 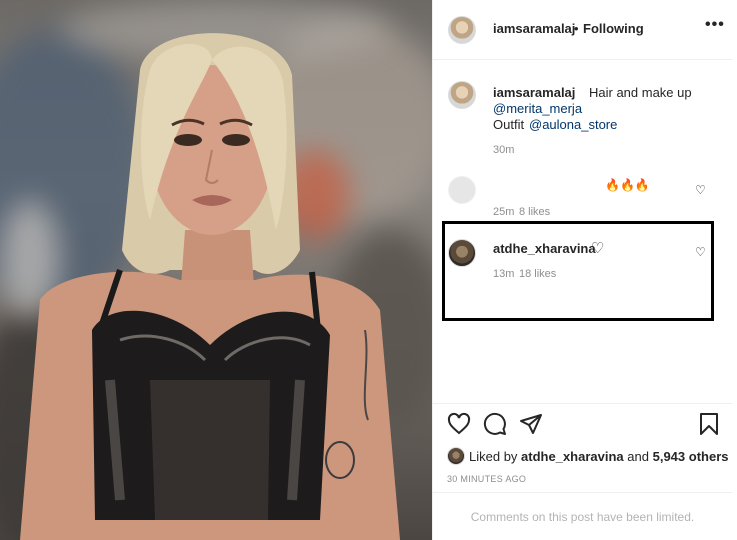 I want to click on comment-likes: 18 likes, so click(x=537, y=274).